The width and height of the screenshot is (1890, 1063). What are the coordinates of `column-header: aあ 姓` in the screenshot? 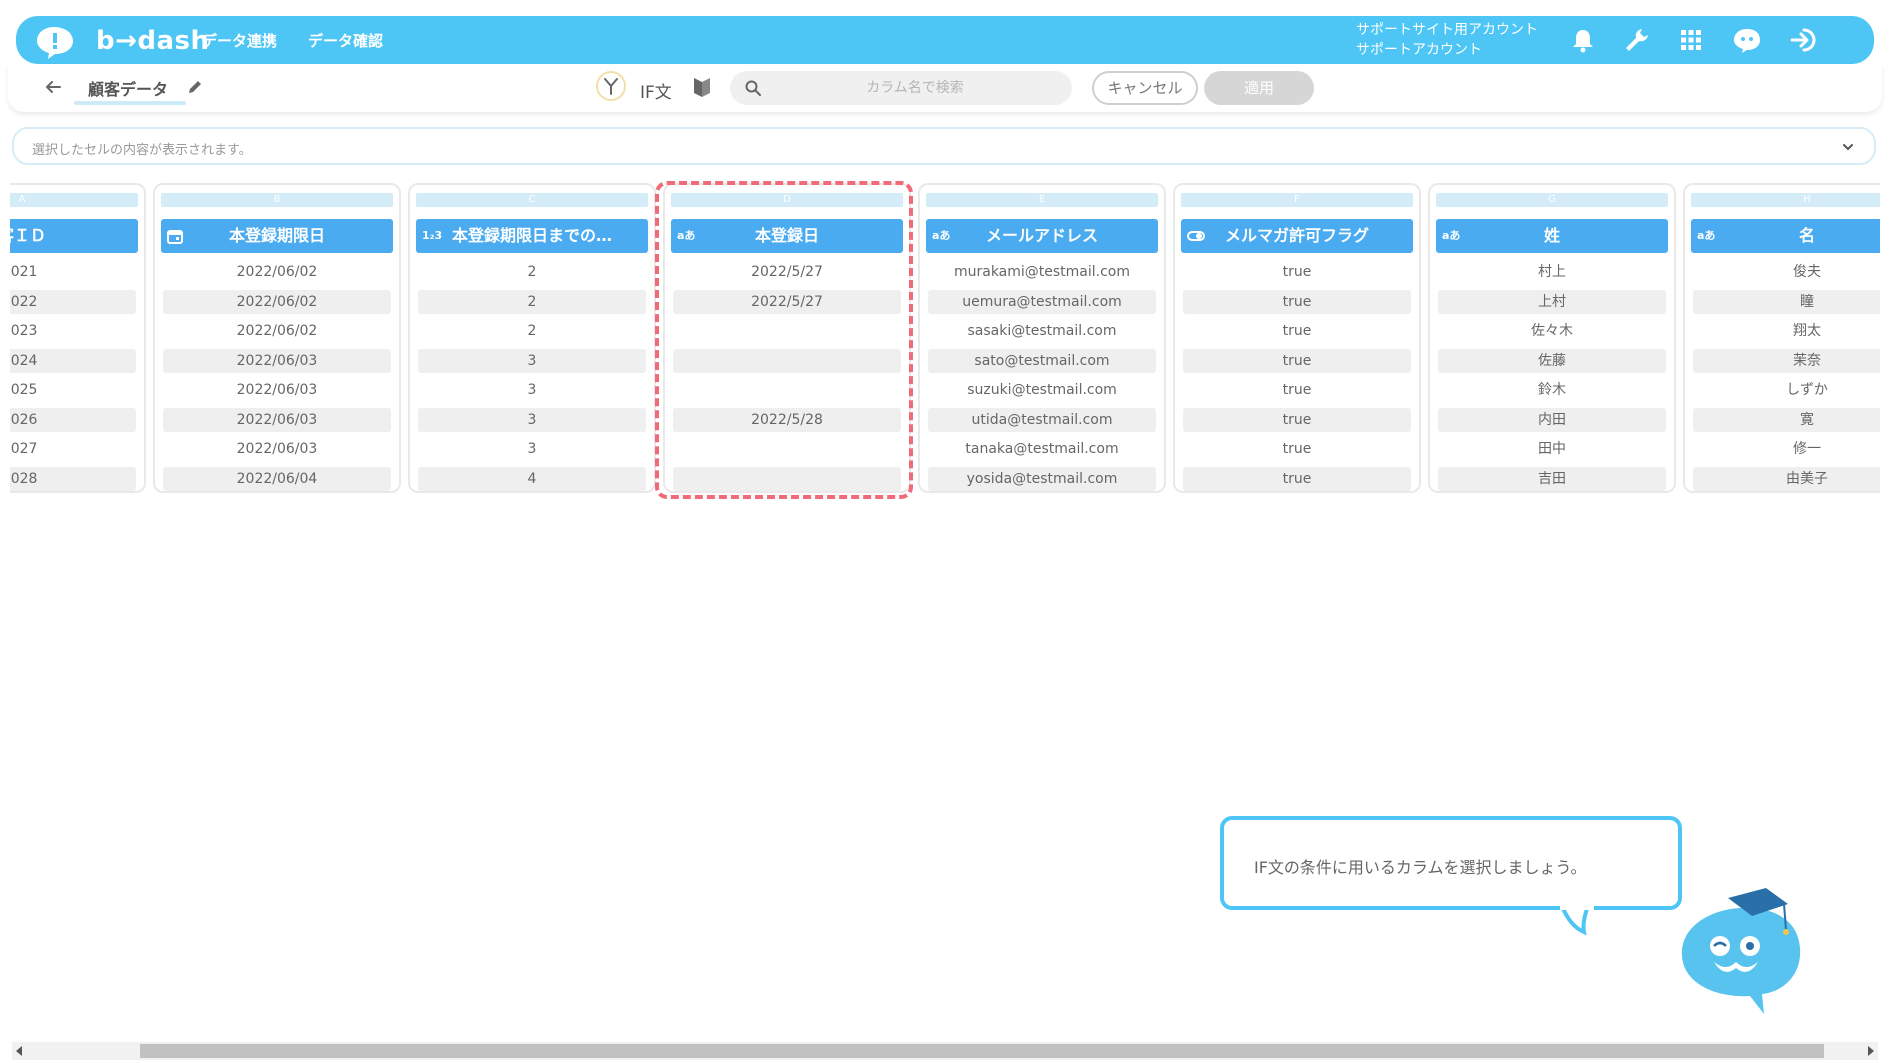 It's located at (1552, 236).